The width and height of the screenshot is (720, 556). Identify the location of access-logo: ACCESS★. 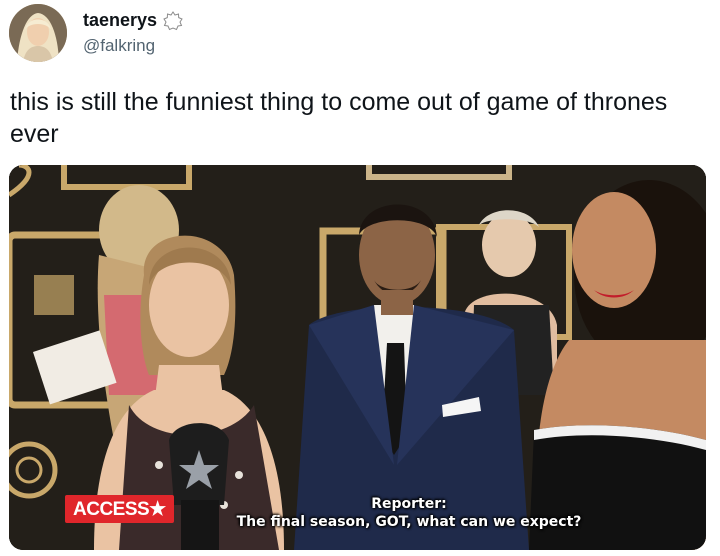
(119, 509).